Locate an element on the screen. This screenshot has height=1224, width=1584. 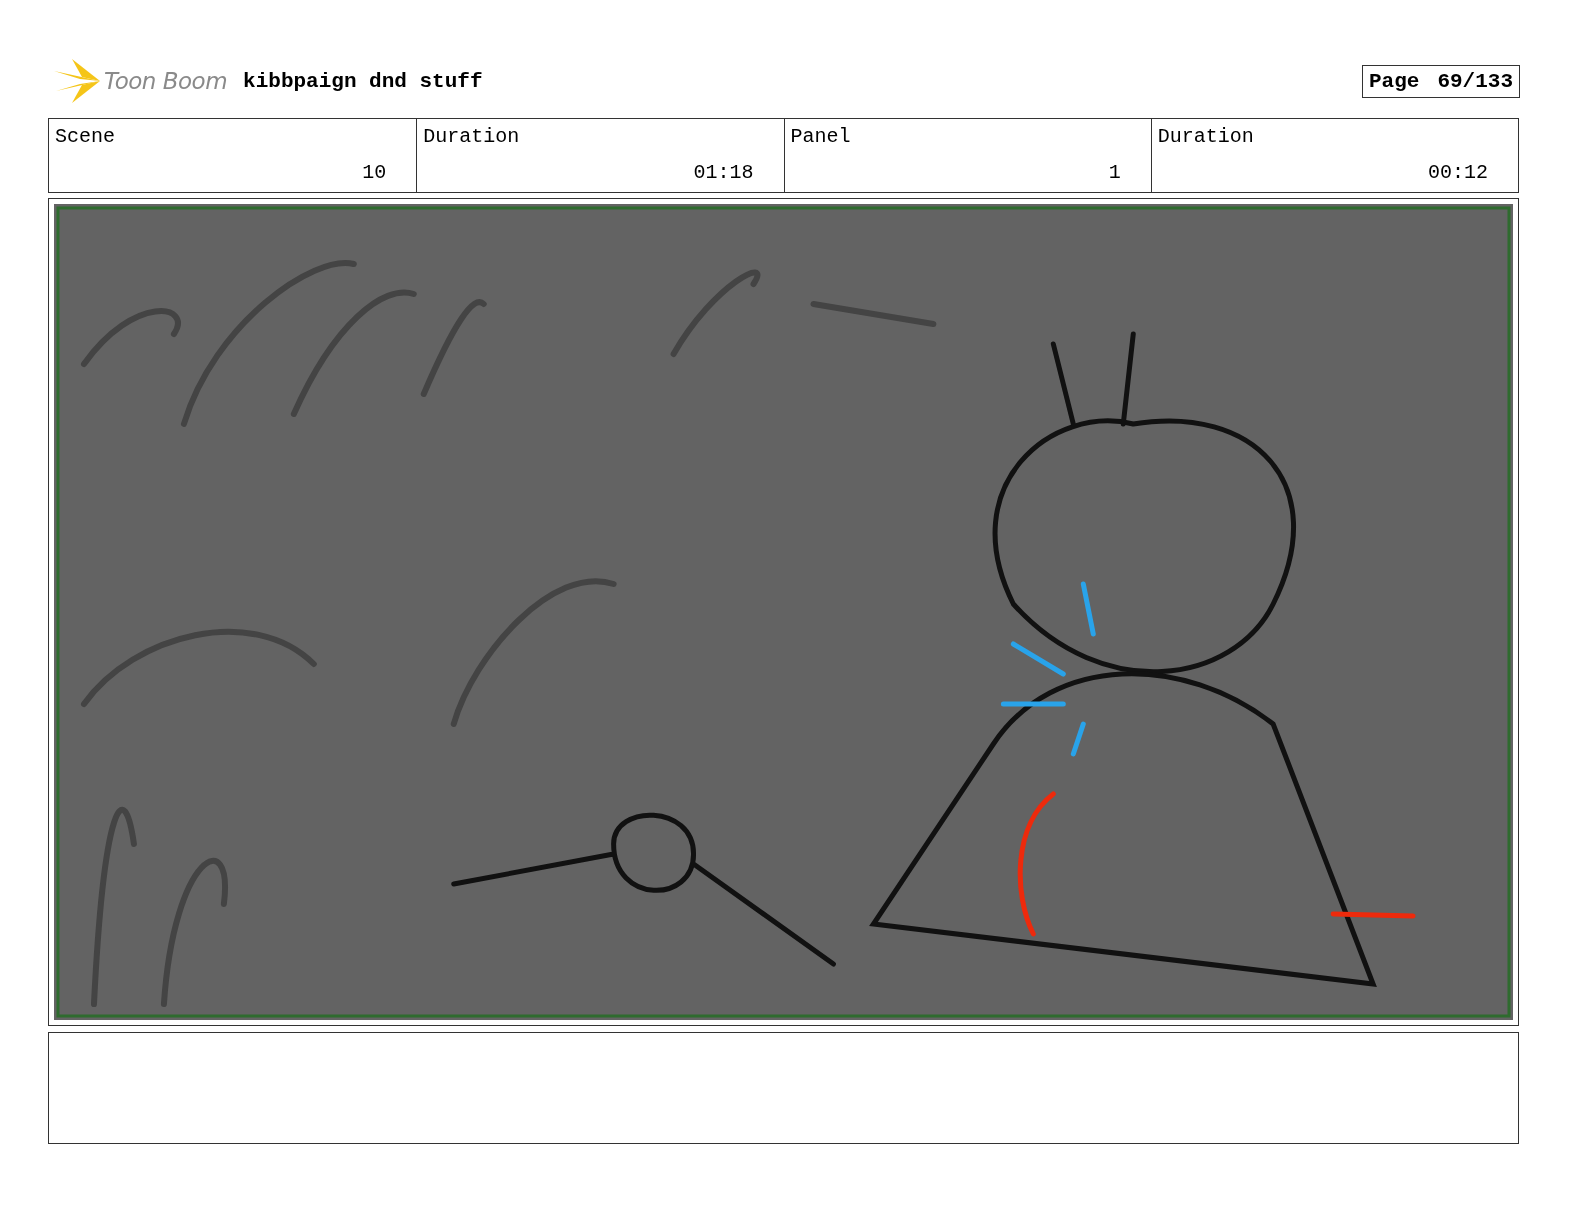
info-value: 01:18 is located at coordinates (723, 172).